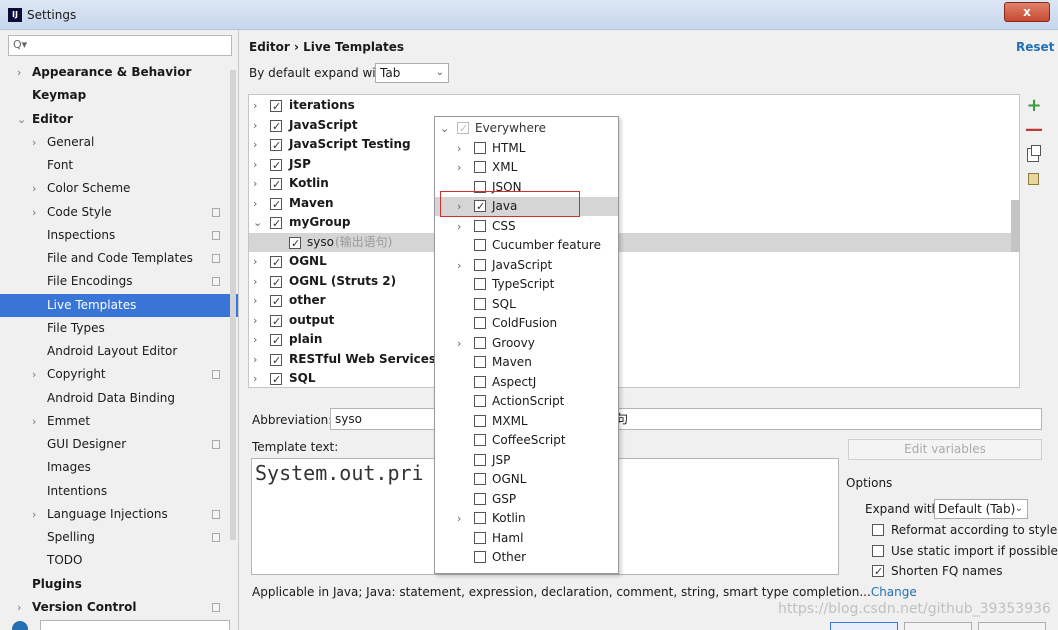 Image resolution: width=1058 pixels, height=630 pixels. I want to click on option-checkbox, so click(878, 572).